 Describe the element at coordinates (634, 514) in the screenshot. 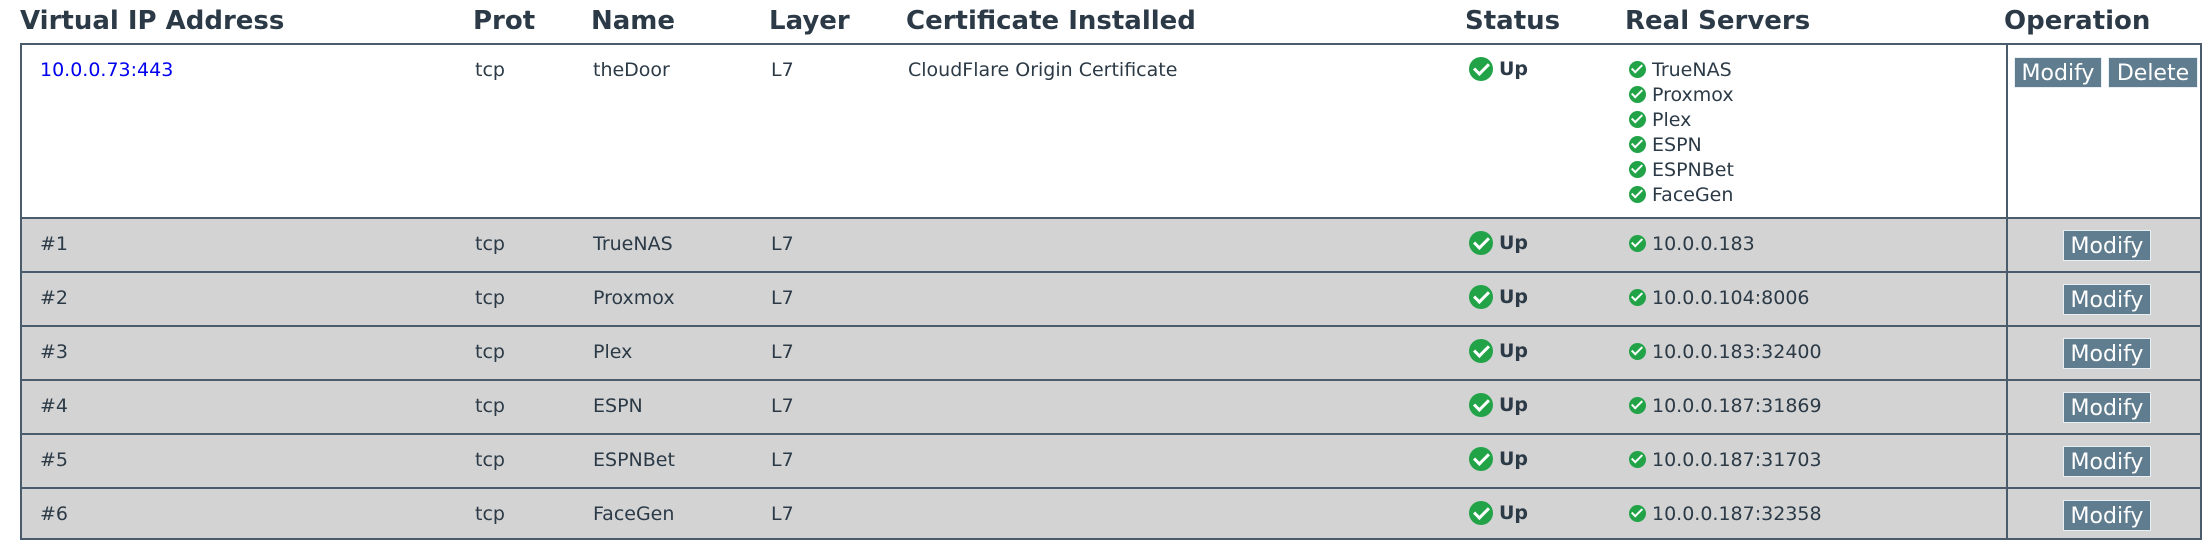

I see `sub-name: FaceGen` at that location.